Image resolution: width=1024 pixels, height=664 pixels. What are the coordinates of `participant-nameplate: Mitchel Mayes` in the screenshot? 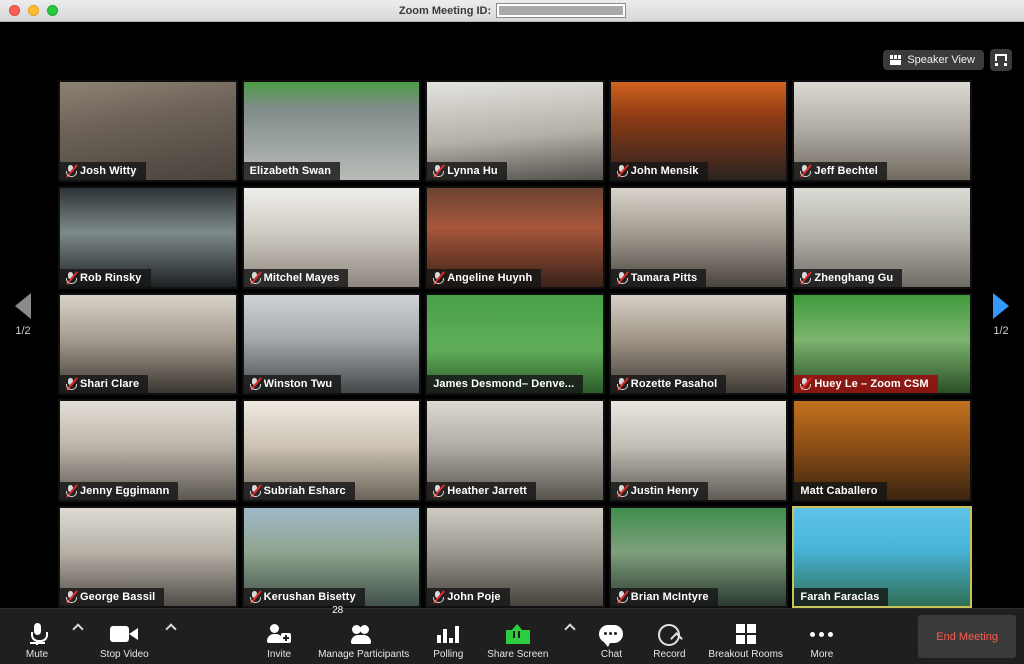 It's located at (296, 277).